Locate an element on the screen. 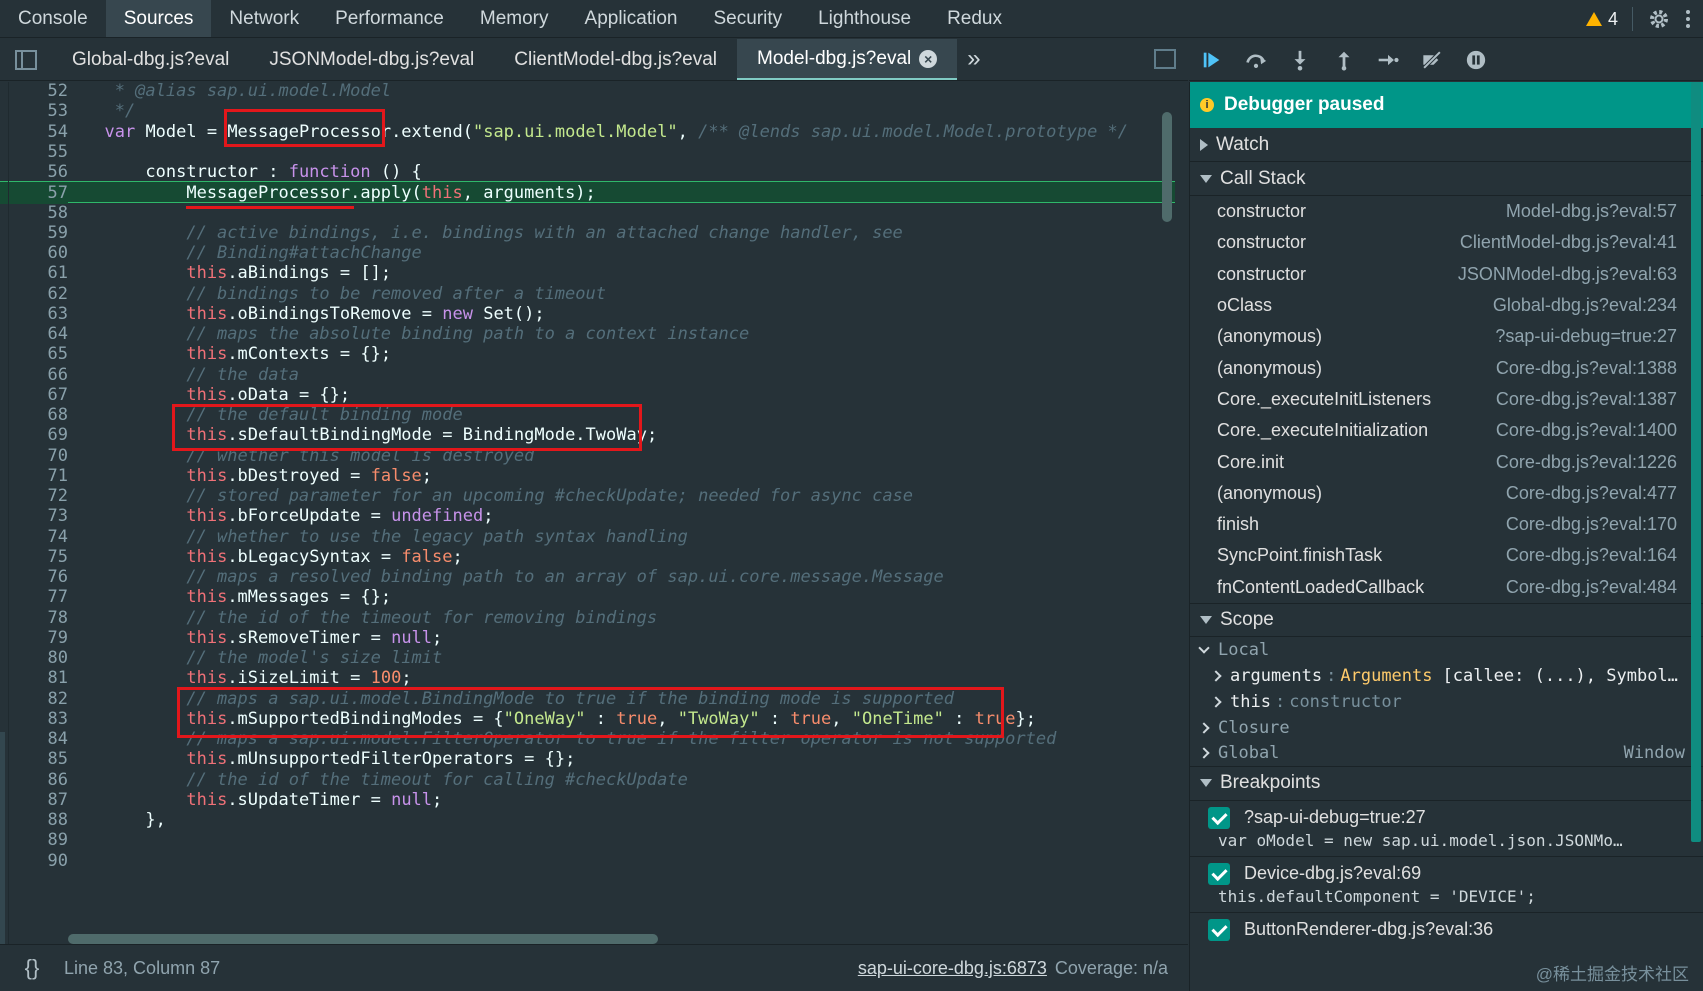 This screenshot has height=991, width=1703. deactivate-breakpoints-icon is located at coordinates (1432, 60).